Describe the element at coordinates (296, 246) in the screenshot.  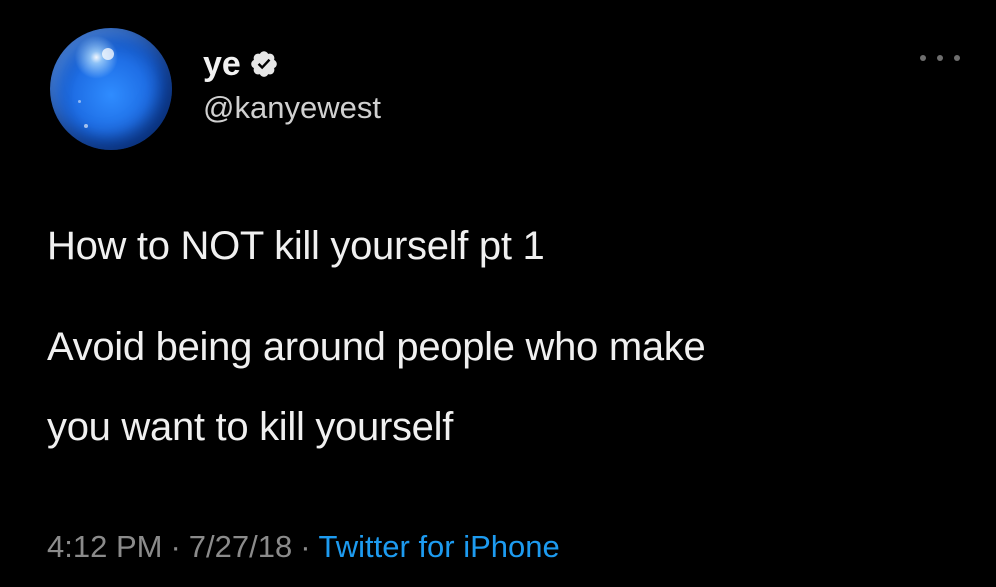
I see `tweet-text-line: How to NOT kill yourself pt 1` at that location.